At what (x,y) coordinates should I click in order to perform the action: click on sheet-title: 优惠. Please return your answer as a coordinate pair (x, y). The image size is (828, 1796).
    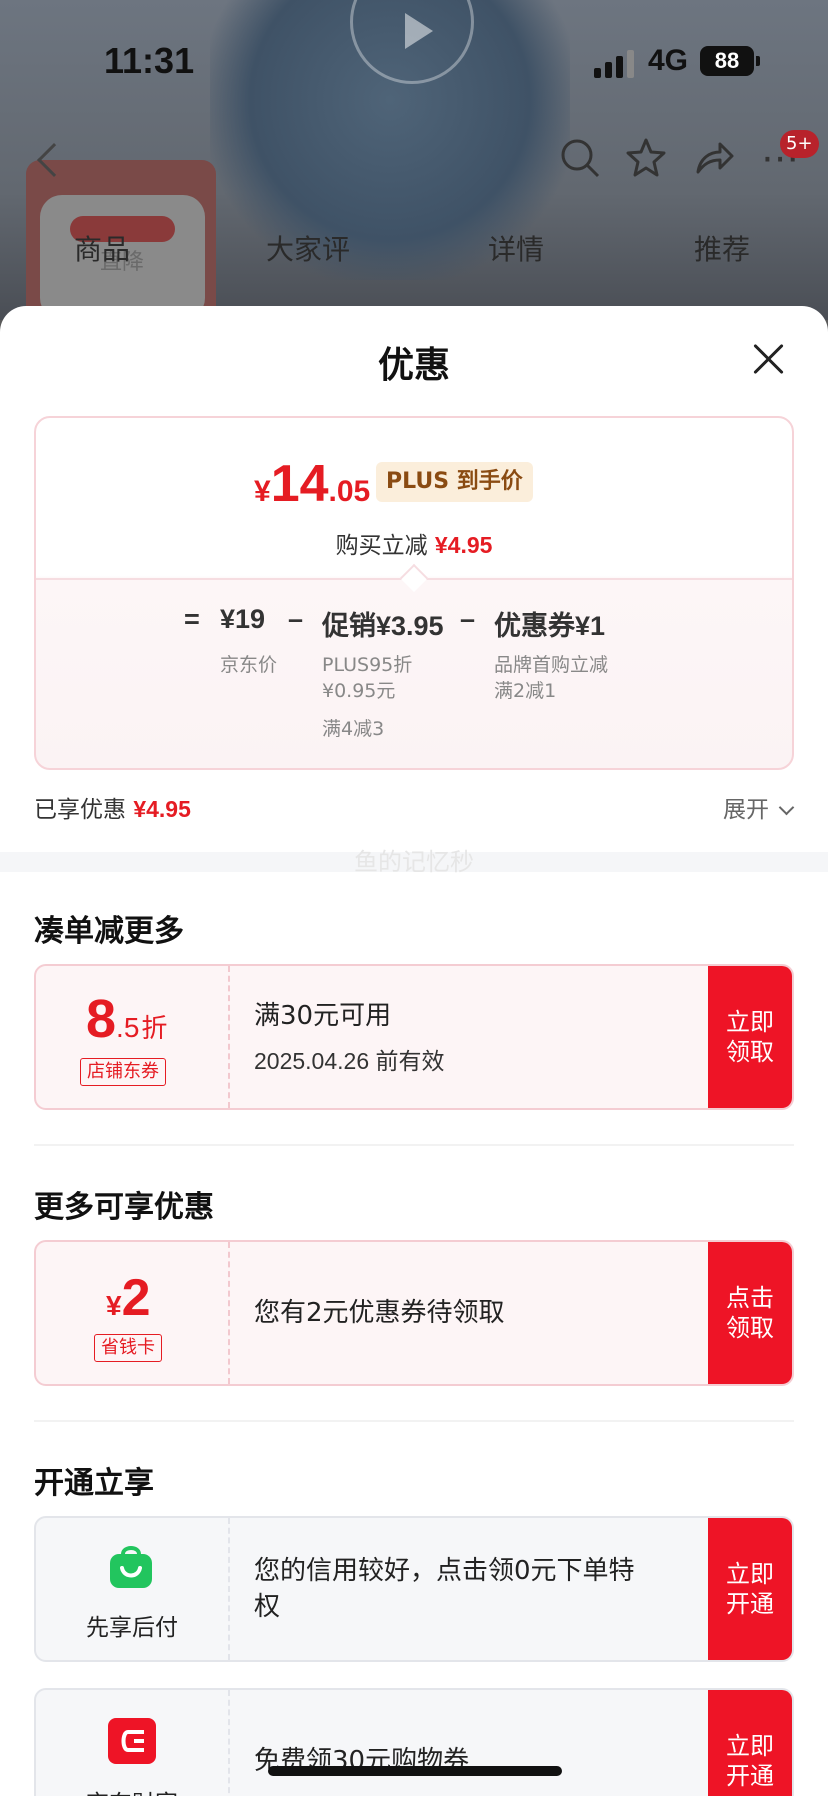
    Looking at the image, I should click on (413, 365).